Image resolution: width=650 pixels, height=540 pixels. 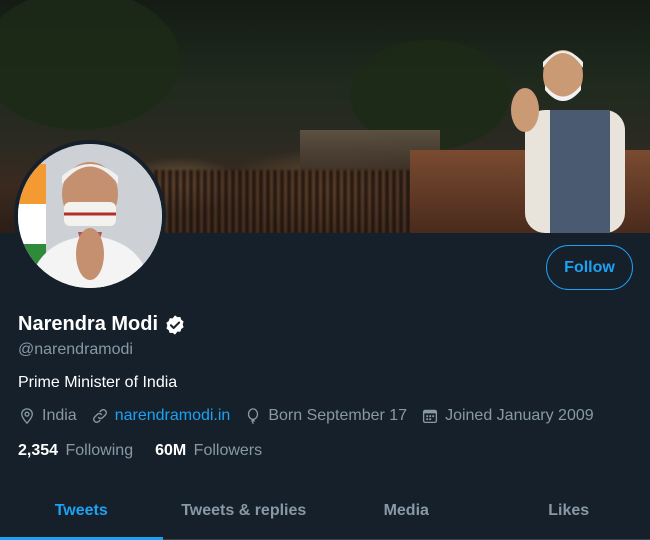 What do you see at coordinates (90, 65) in the screenshot?
I see `banner-tree` at bounding box center [90, 65].